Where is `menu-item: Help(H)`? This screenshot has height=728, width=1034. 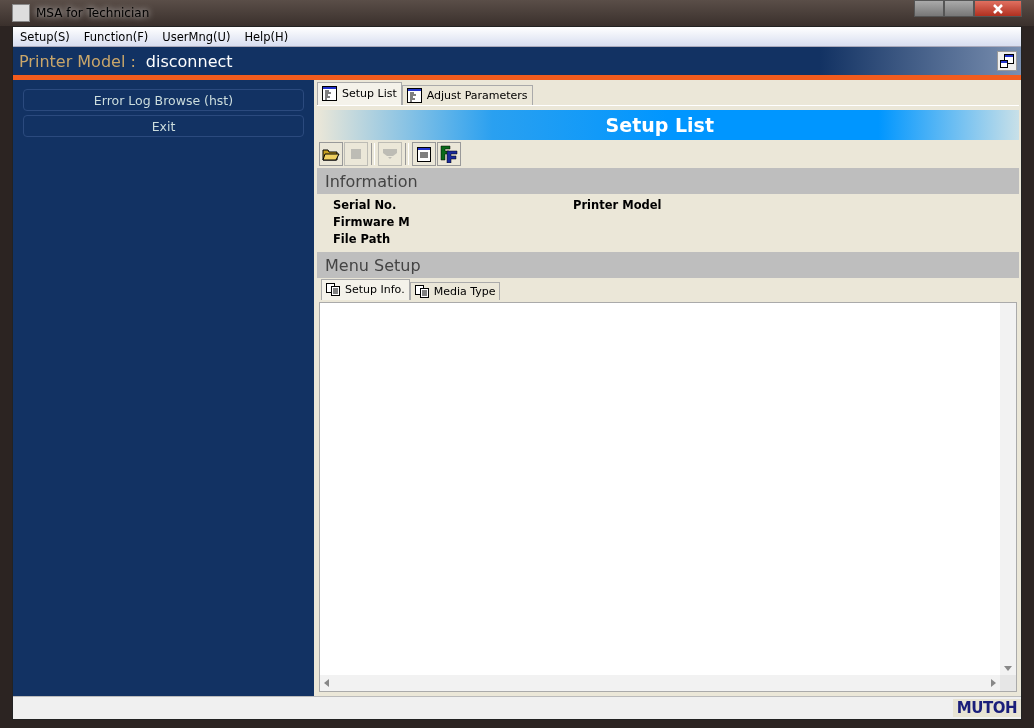
menu-item: Help(H) is located at coordinates (266, 36).